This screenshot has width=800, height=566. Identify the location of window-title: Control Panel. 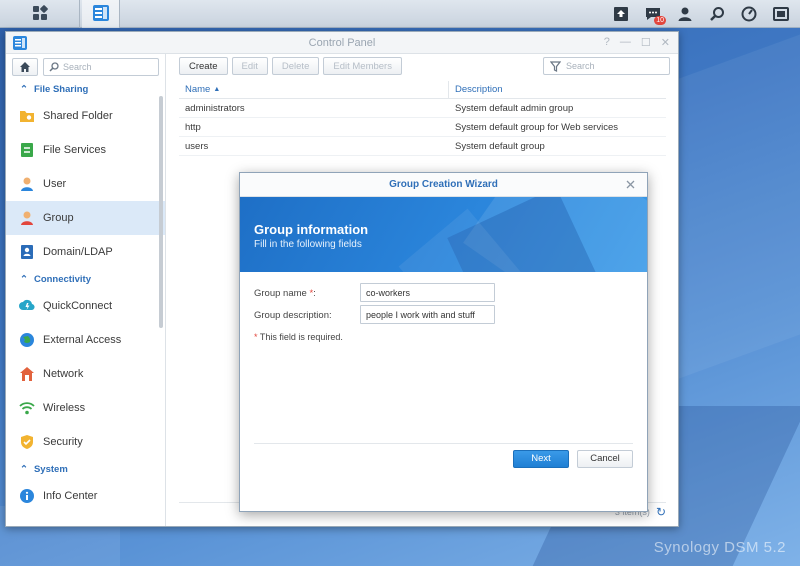
(342, 43).